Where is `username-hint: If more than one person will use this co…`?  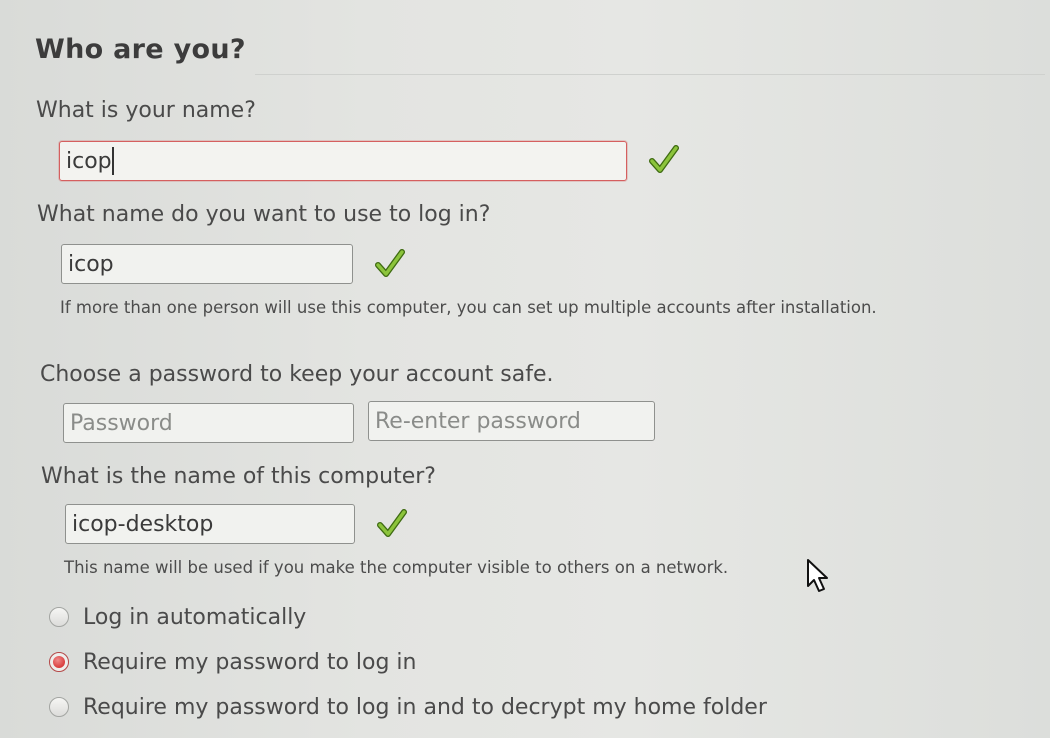 username-hint: If more than one person will use this co… is located at coordinates (468, 307).